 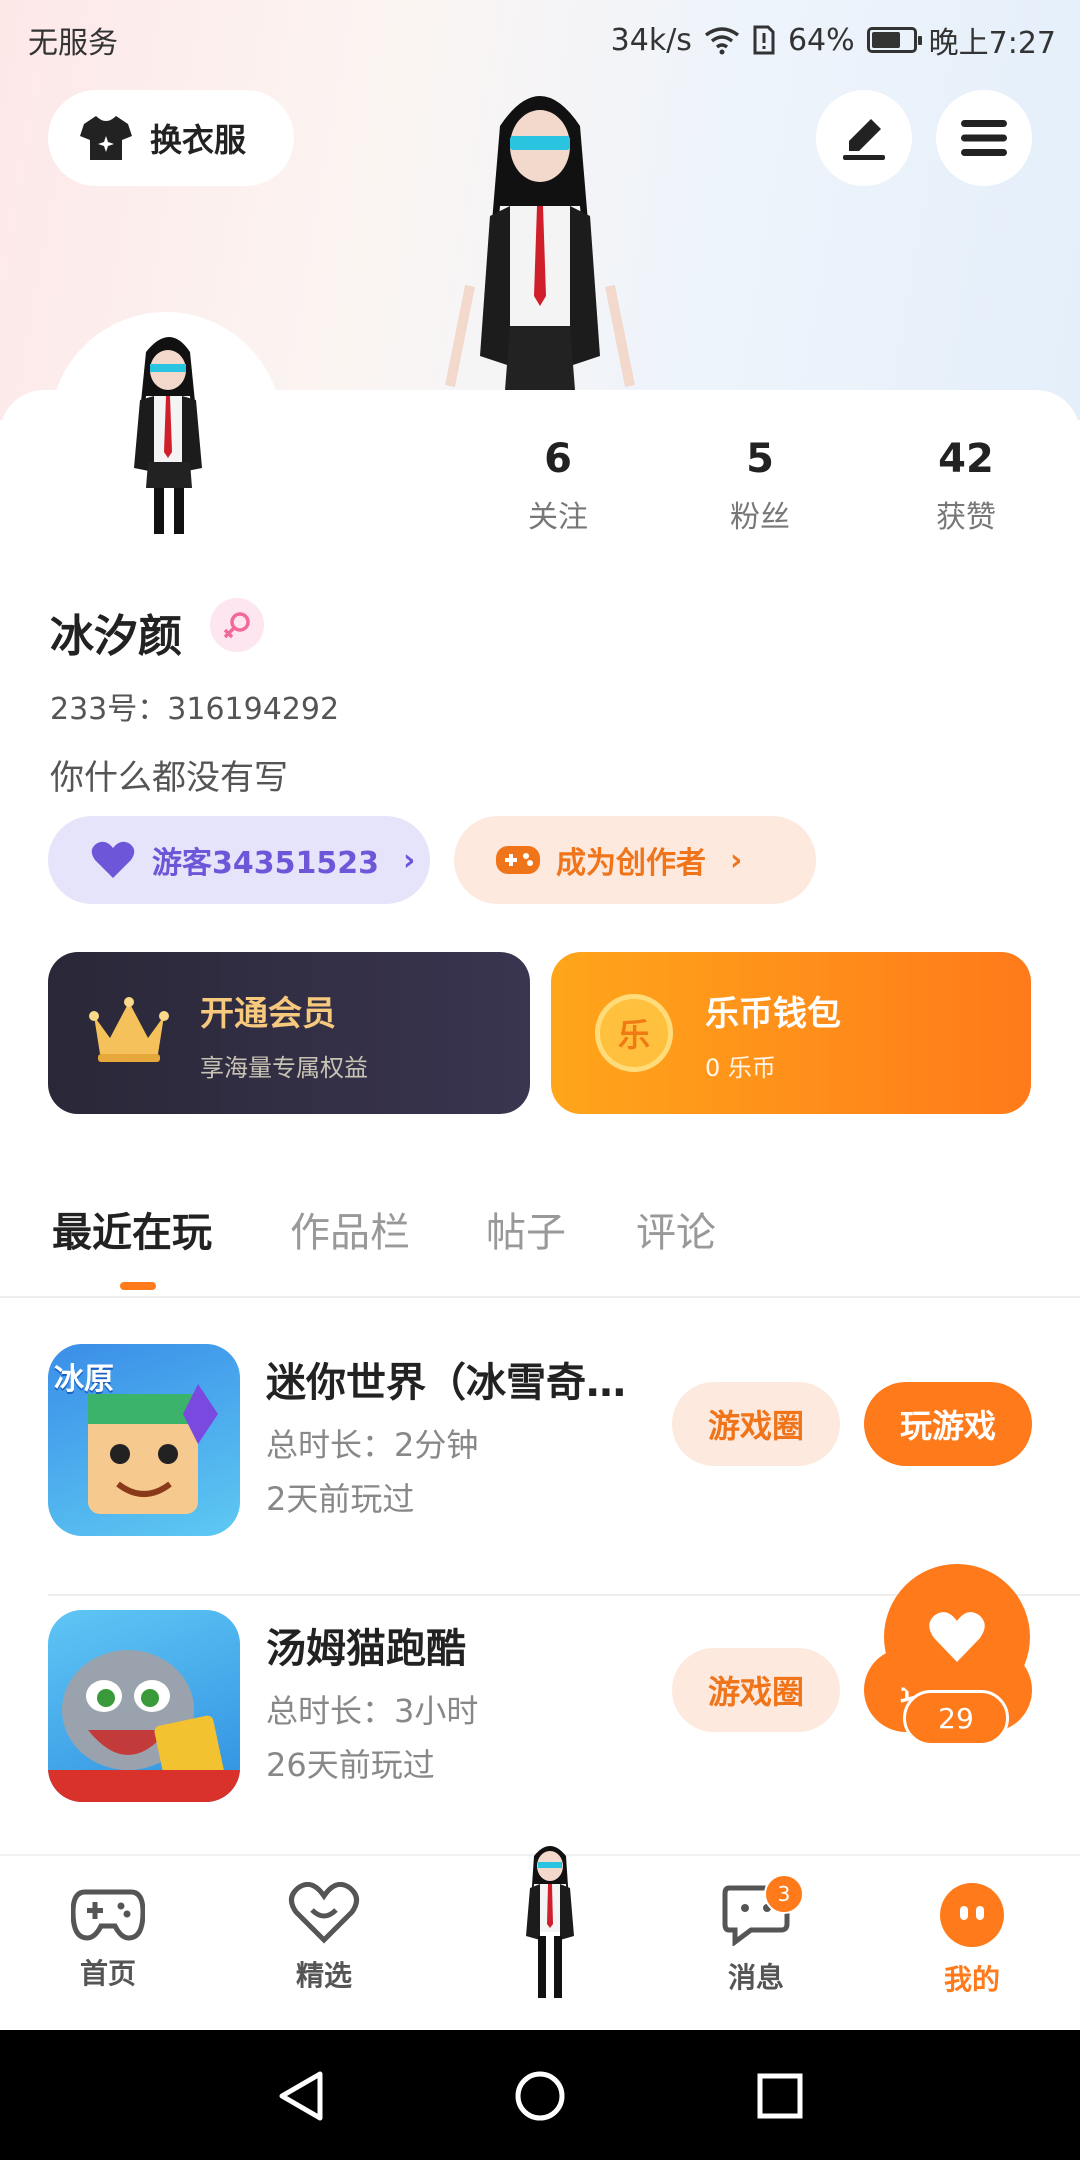 What do you see at coordinates (558, 486) in the screenshot?
I see `stat-following: 6 关注` at bounding box center [558, 486].